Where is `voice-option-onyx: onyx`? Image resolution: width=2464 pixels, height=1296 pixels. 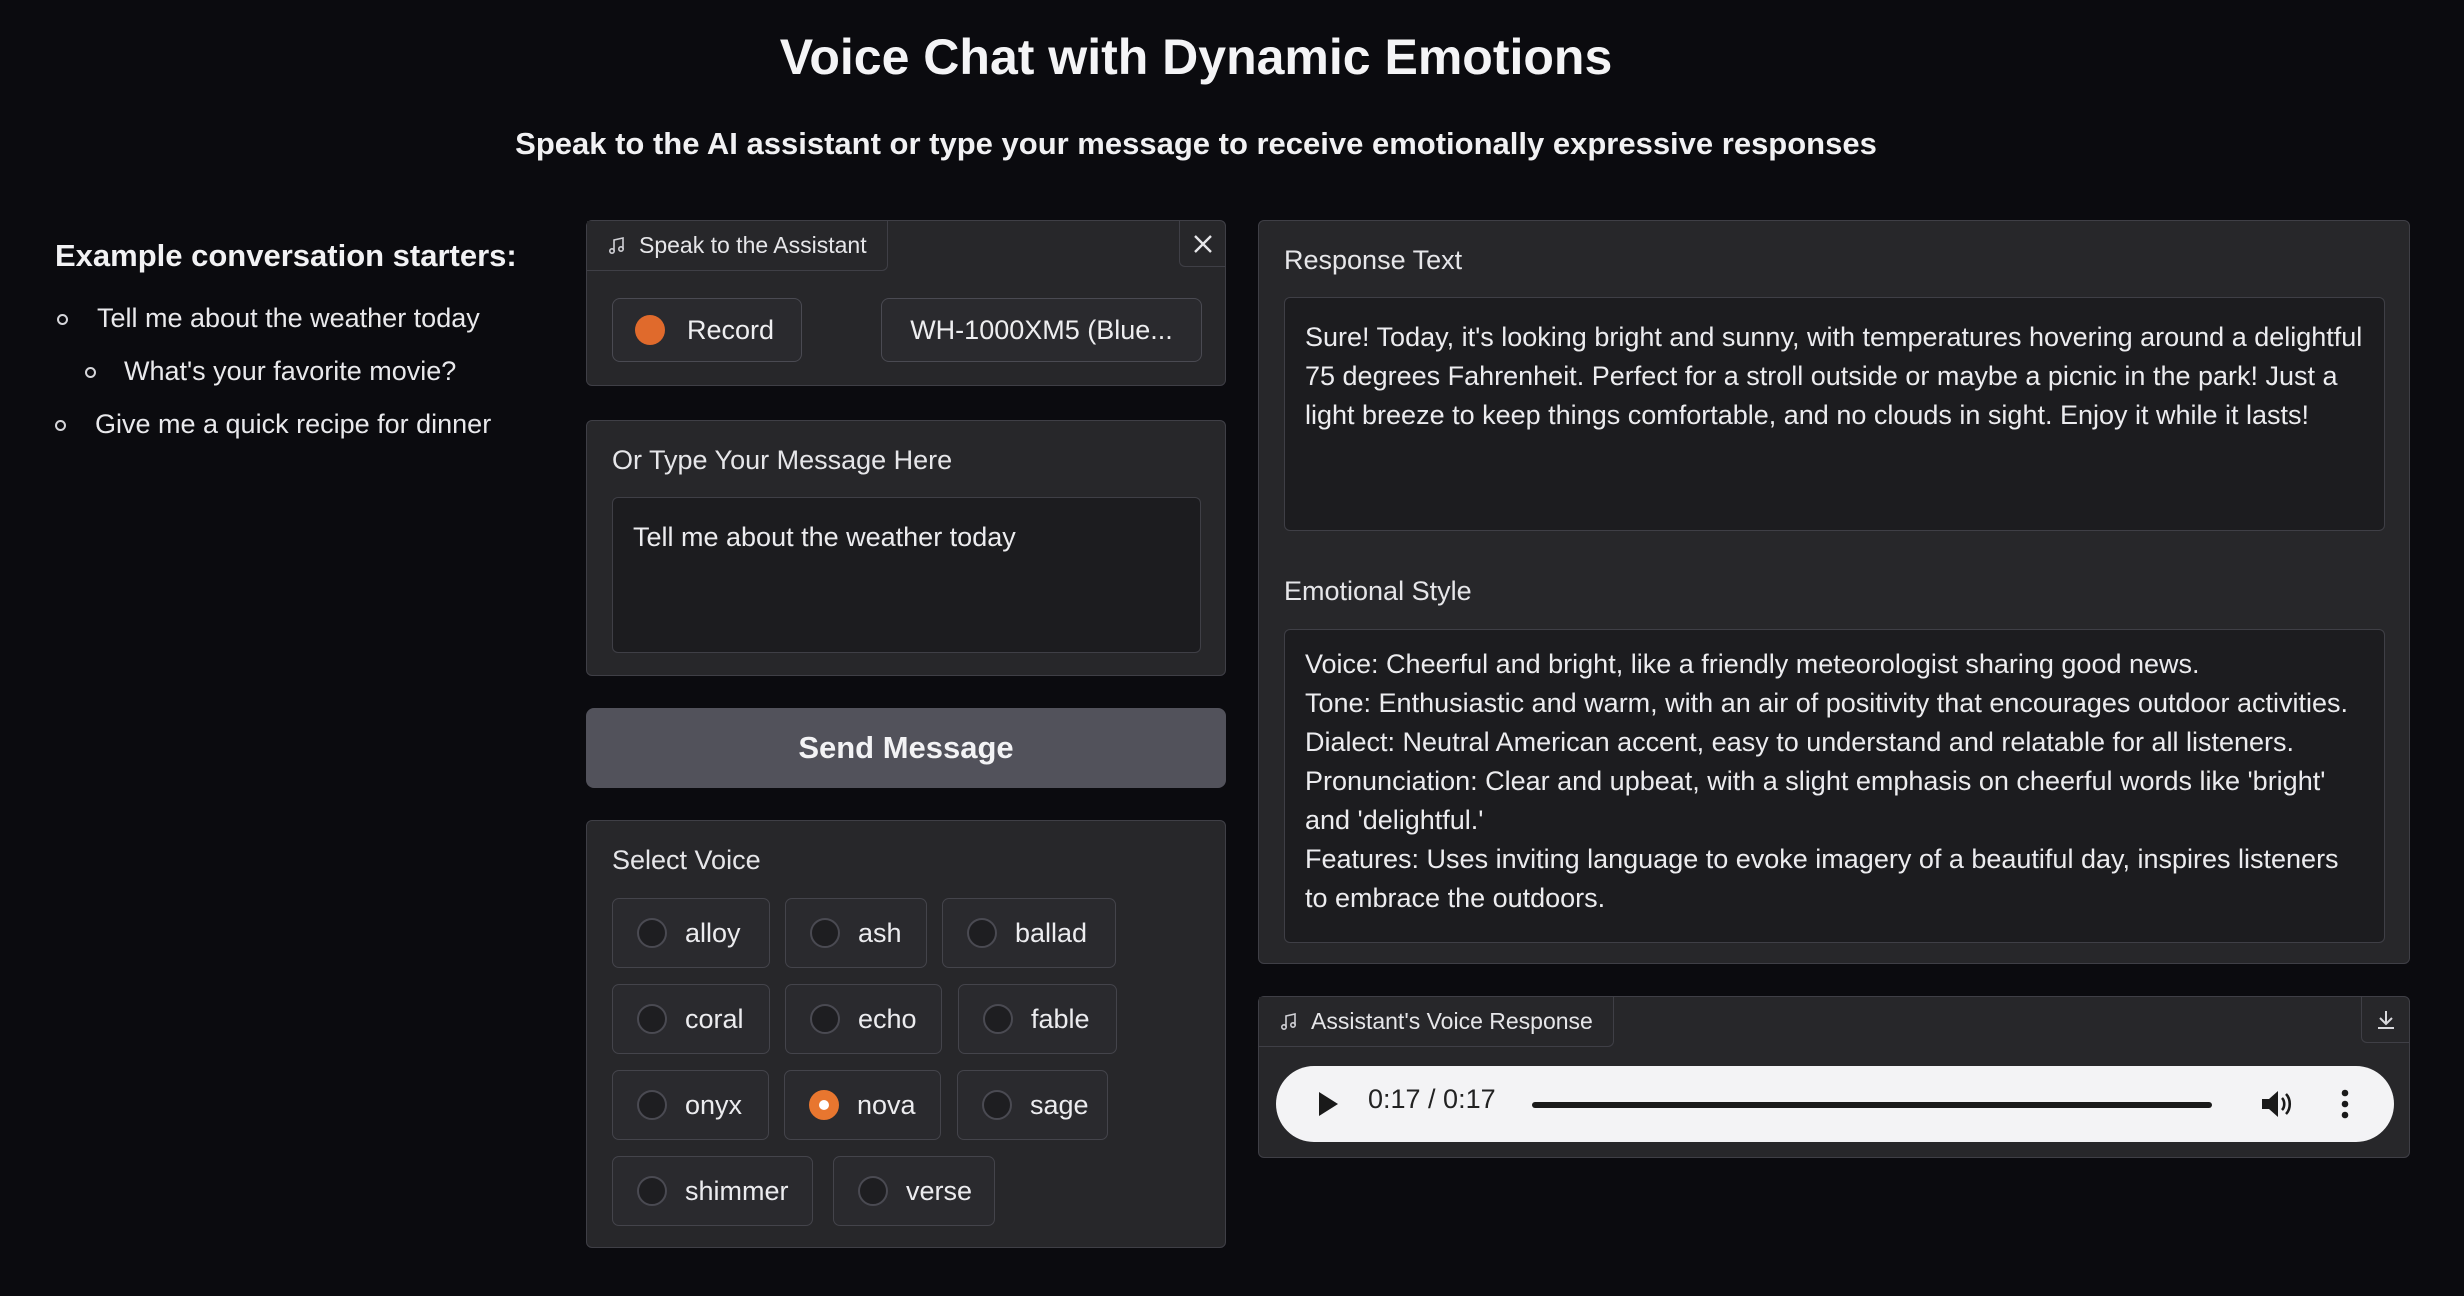 voice-option-onyx: onyx is located at coordinates (690, 1105).